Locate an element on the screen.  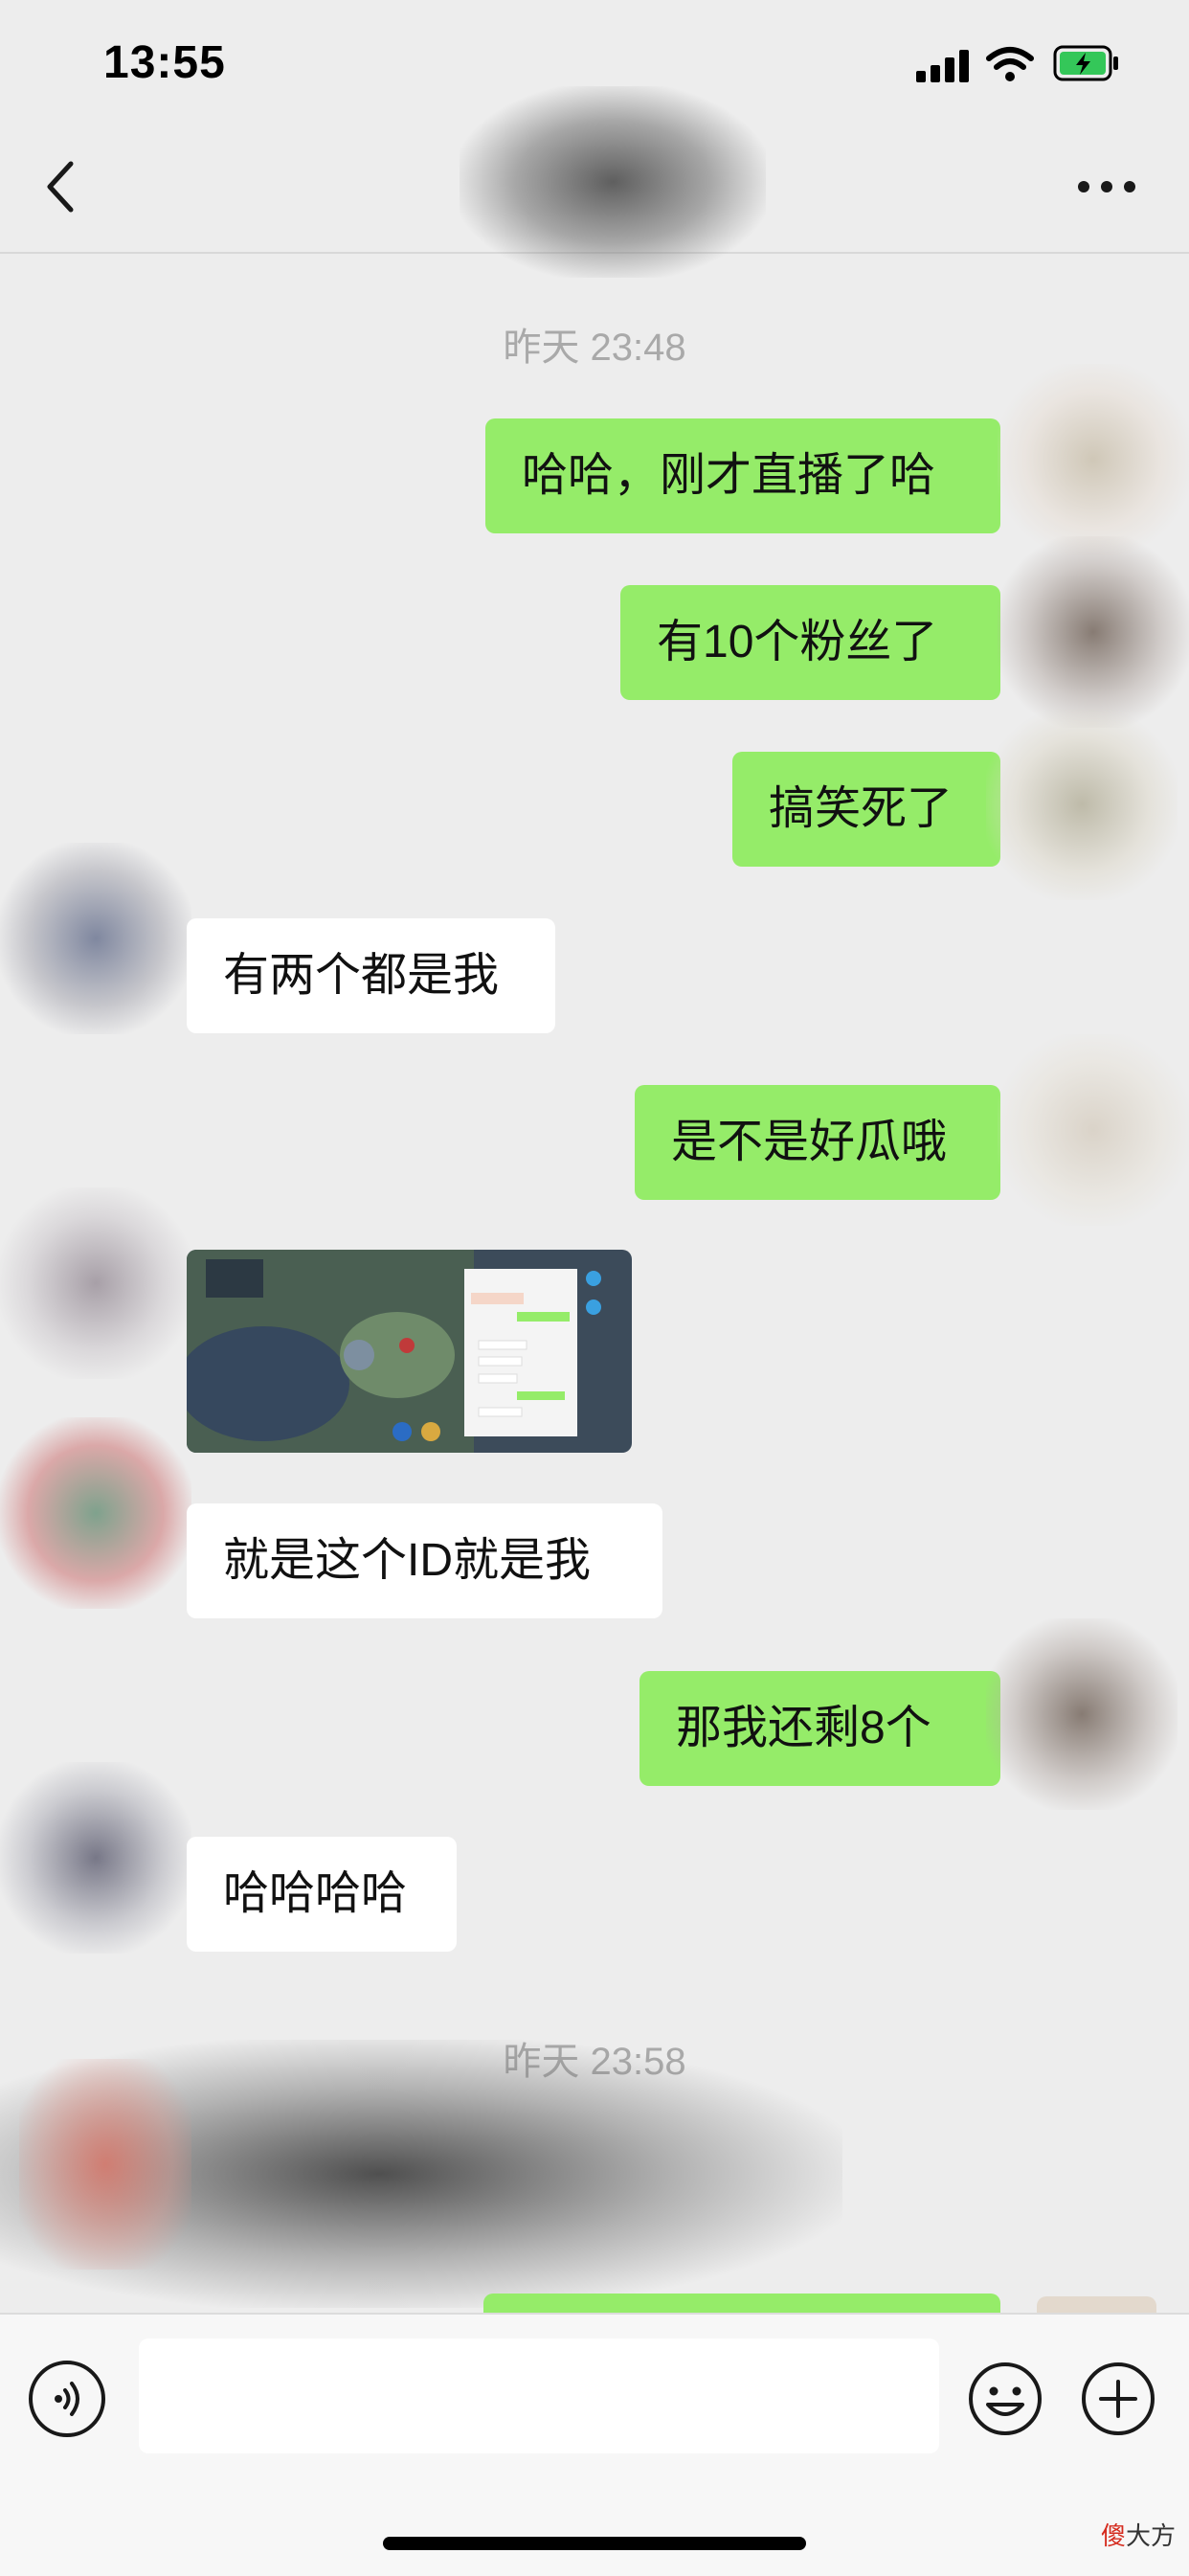
redacted-avatar is located at coordinates (105, 2164).